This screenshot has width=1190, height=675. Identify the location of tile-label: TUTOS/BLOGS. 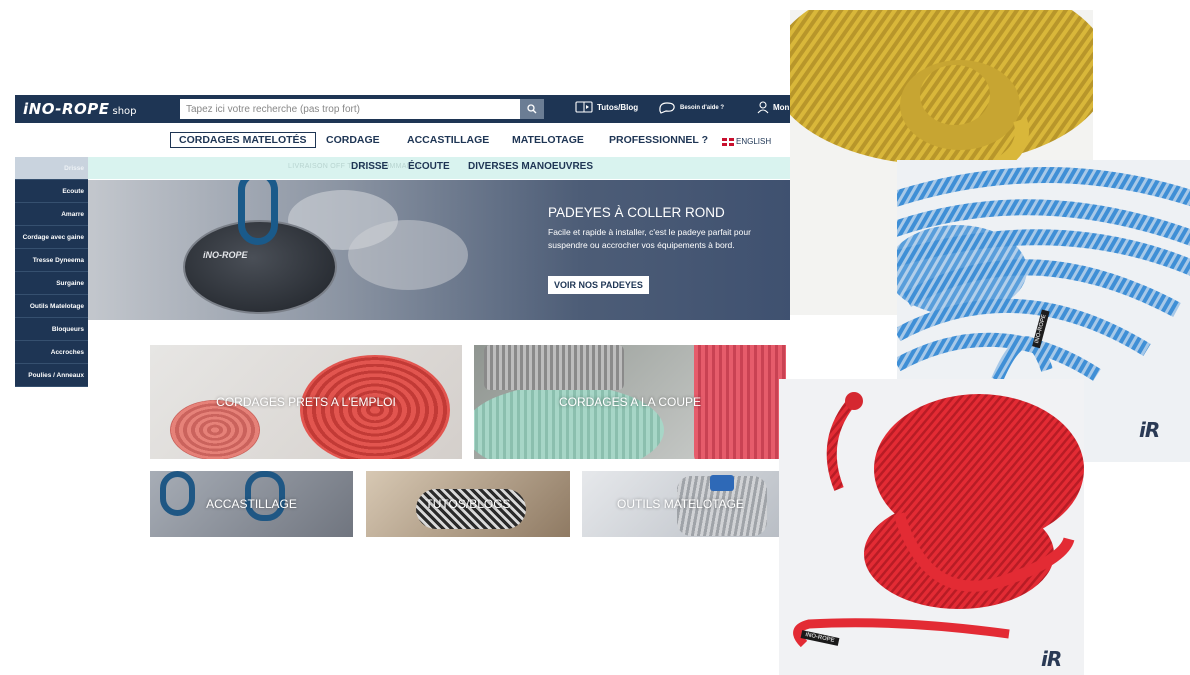
(468, 504).